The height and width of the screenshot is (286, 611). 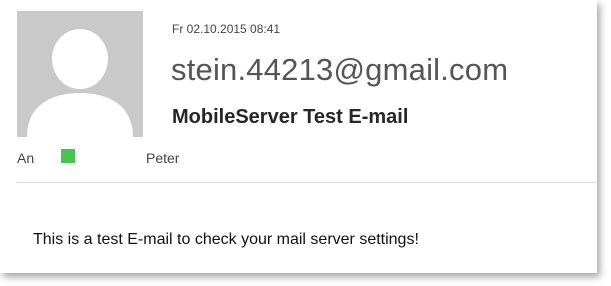 What do you see at coordinates (162, 158) in the screenshot?
I see `recipient-name: Peter` at bounding box center [162, 158].